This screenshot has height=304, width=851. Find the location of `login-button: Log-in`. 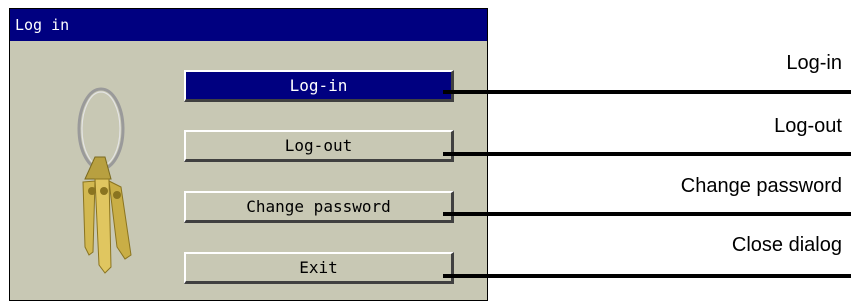

login-button: Log-in is located at coordinates (319, 86).